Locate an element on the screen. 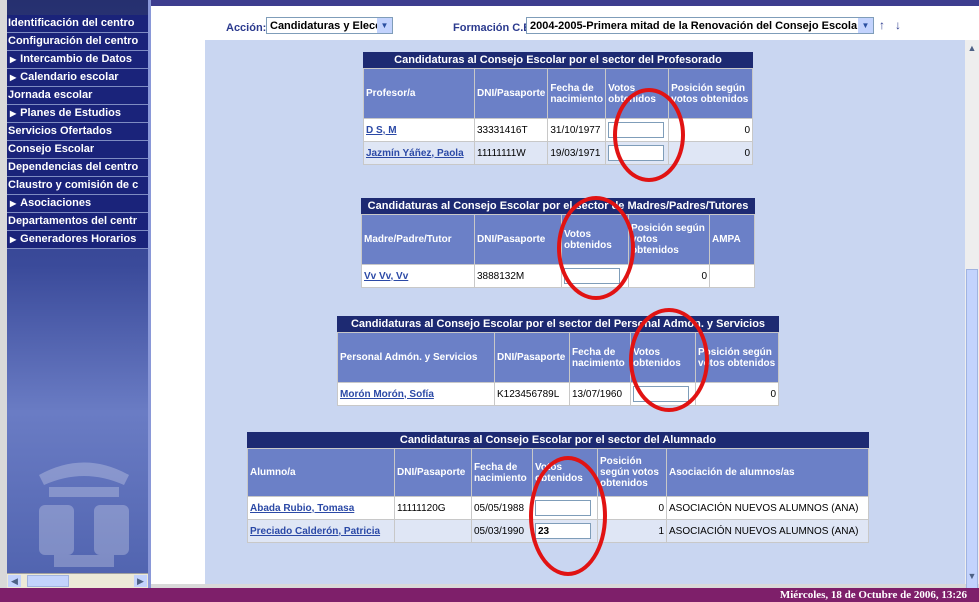 This screenshot has width=979, height=602. votos-input: 23 is located at coordinates (563, 531).